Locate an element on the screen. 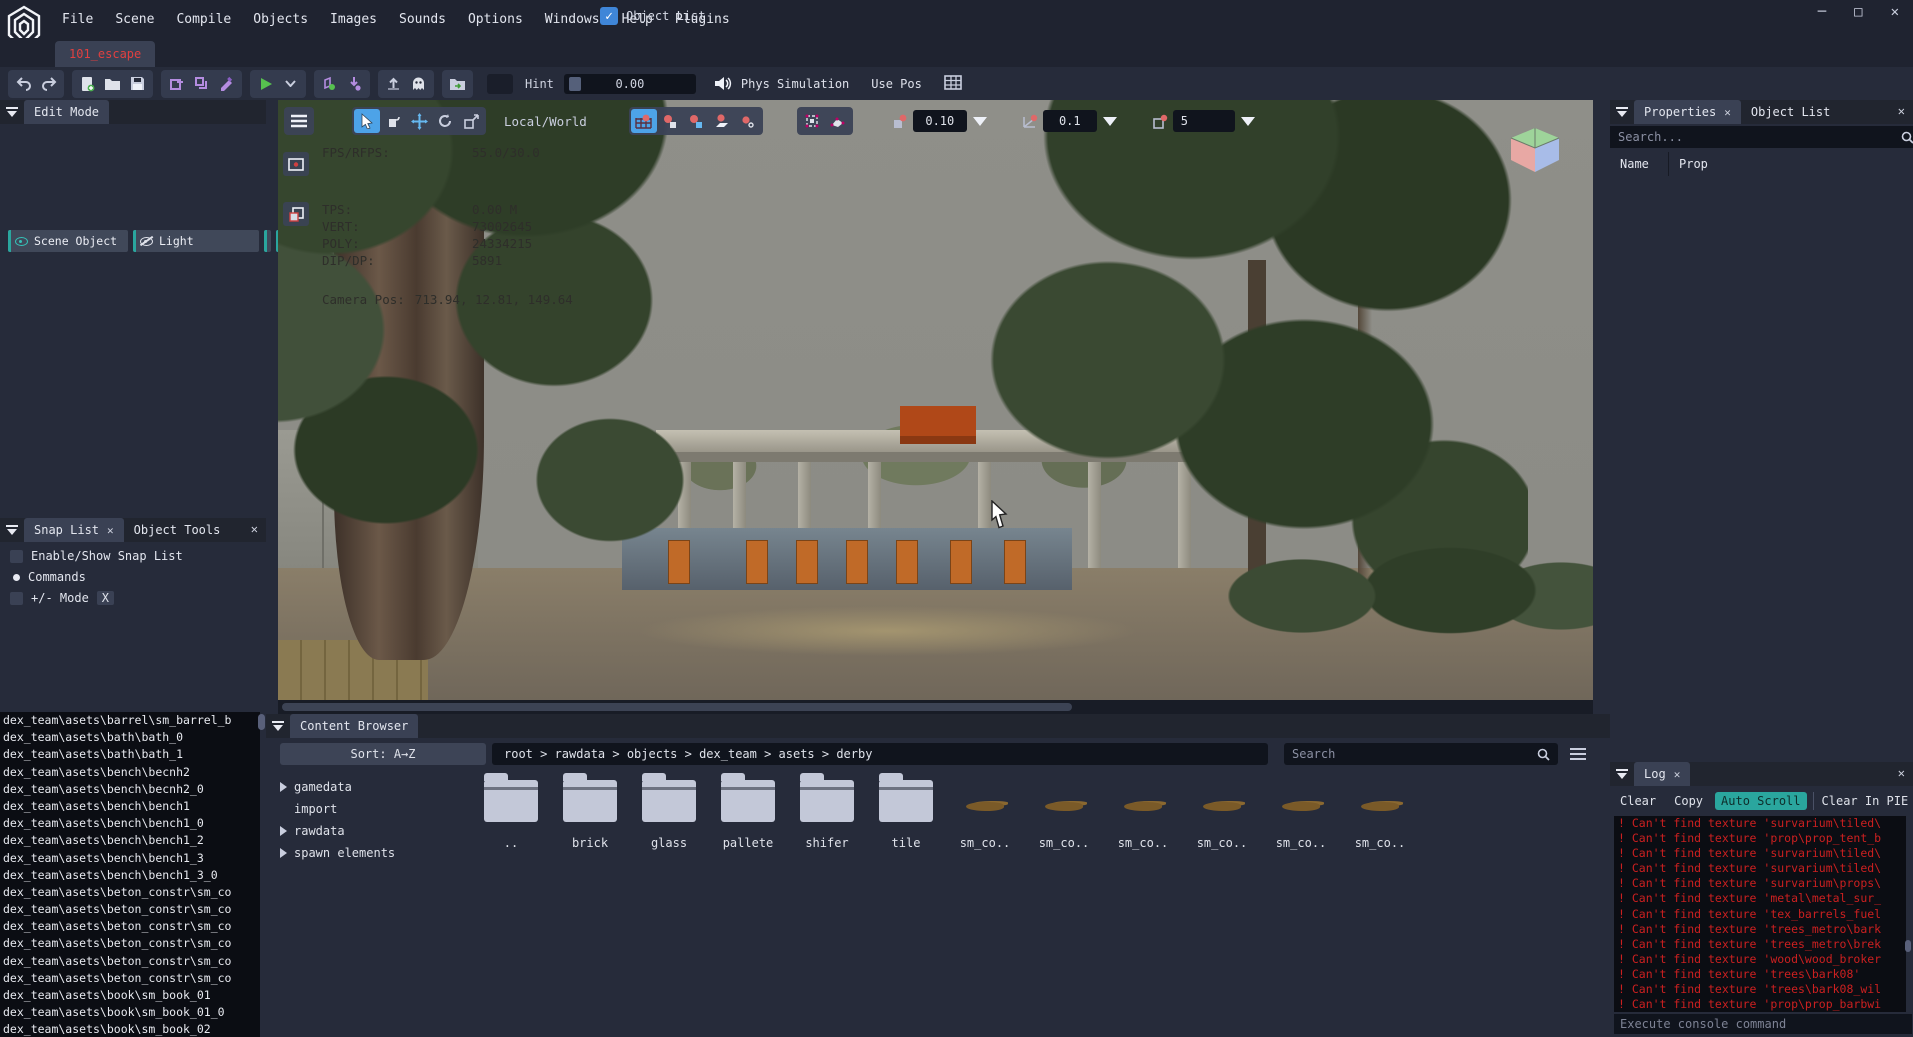 The image size is (1913, 1037). menu-compile: Compile is located at coordinates (203, 19).